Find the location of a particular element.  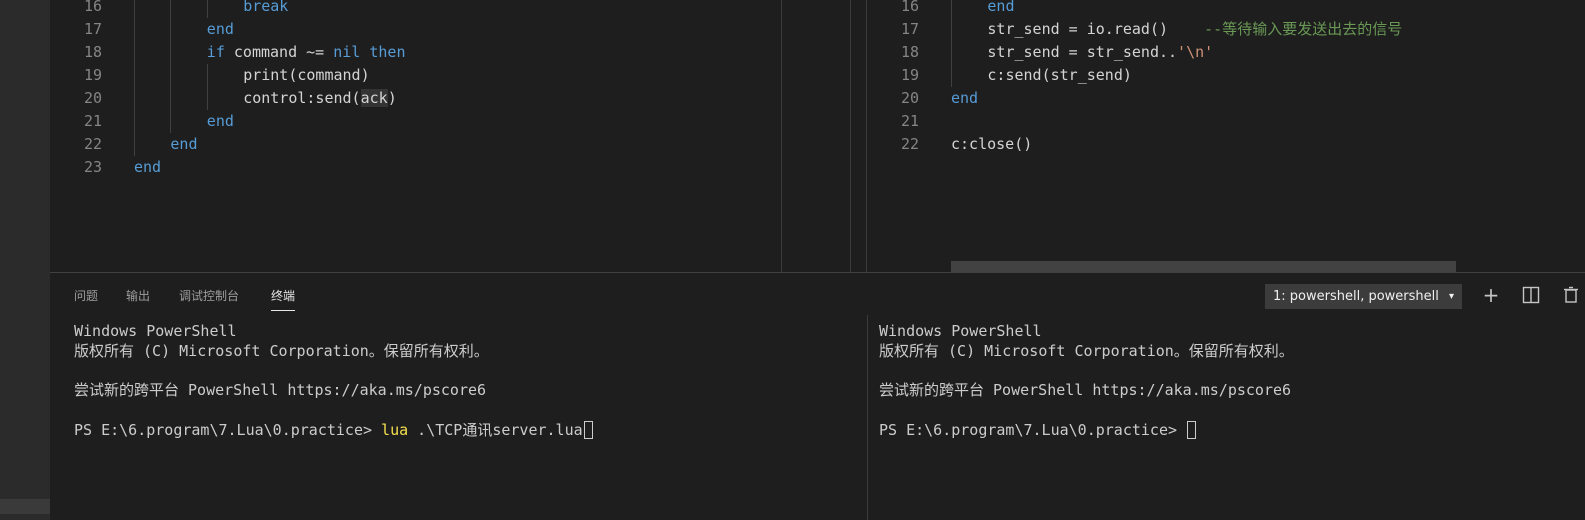

code-text: if command ~= nil then is located at coordinates (306, 52).